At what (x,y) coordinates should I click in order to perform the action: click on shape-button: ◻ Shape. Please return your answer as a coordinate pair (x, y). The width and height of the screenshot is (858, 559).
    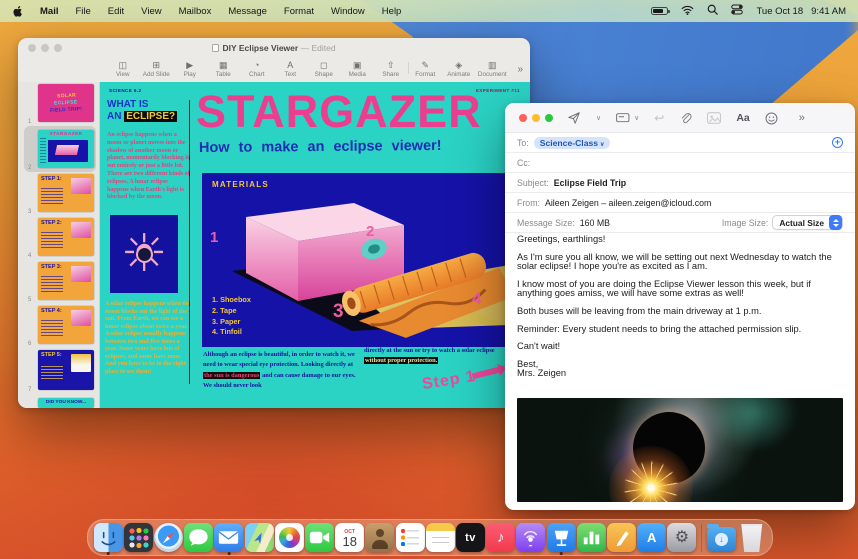
    Looking at the image, I should click on (324, 68).